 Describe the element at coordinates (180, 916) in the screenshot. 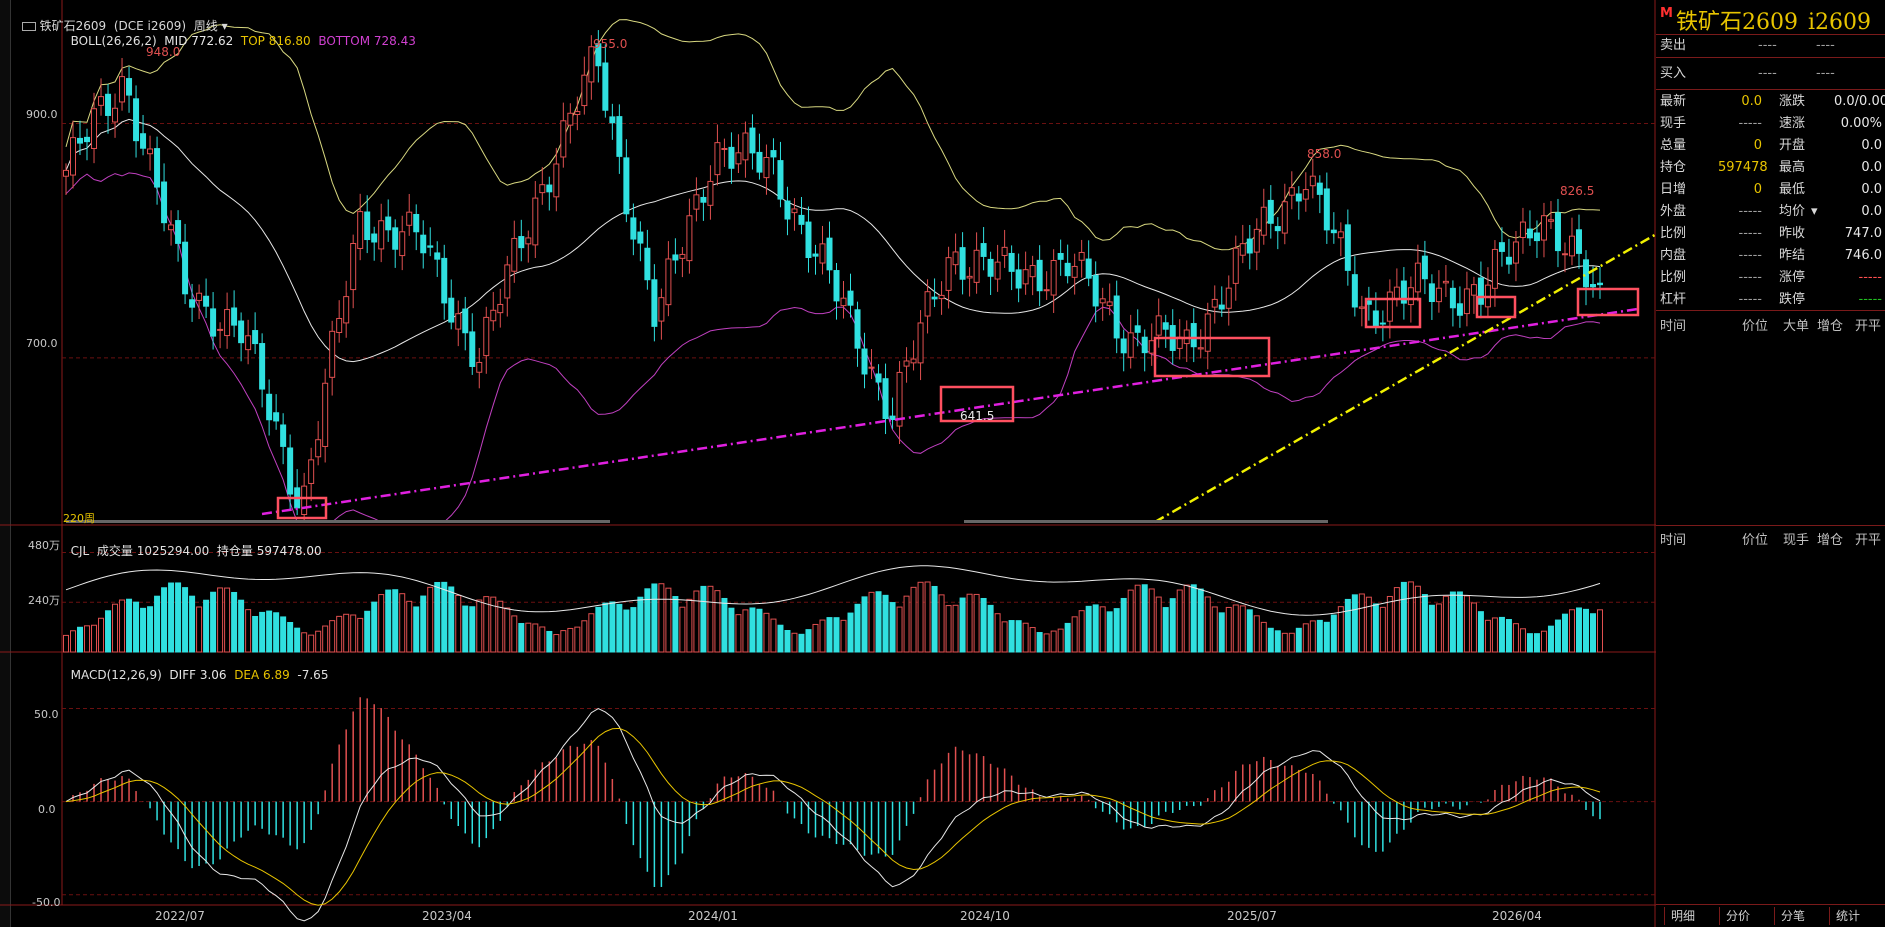

I see `date-label: 2022/07` at that location.